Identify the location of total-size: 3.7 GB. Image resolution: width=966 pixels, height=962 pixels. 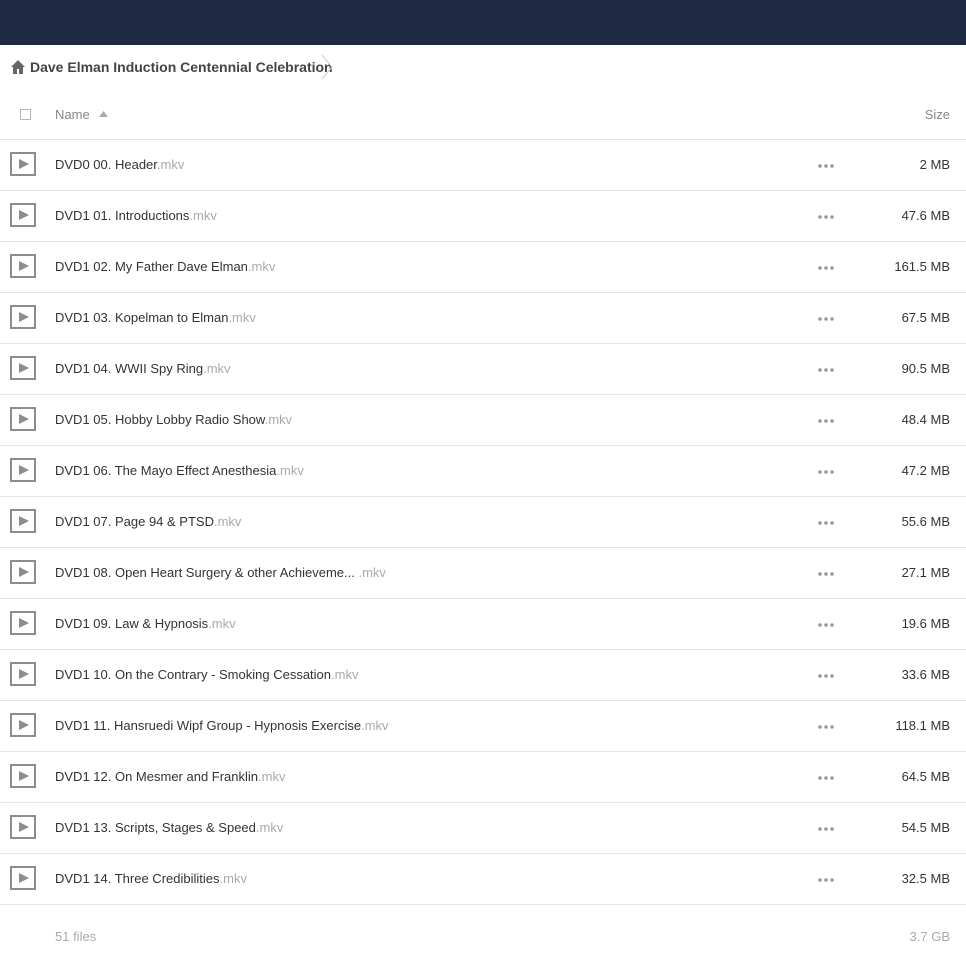
(929, 936).